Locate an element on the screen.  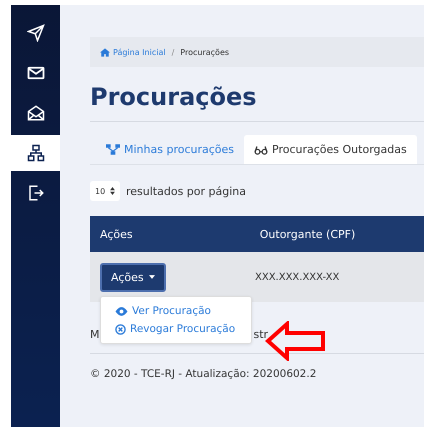
menu-item: Revogar Procuração is located at coordinates (176, 329).